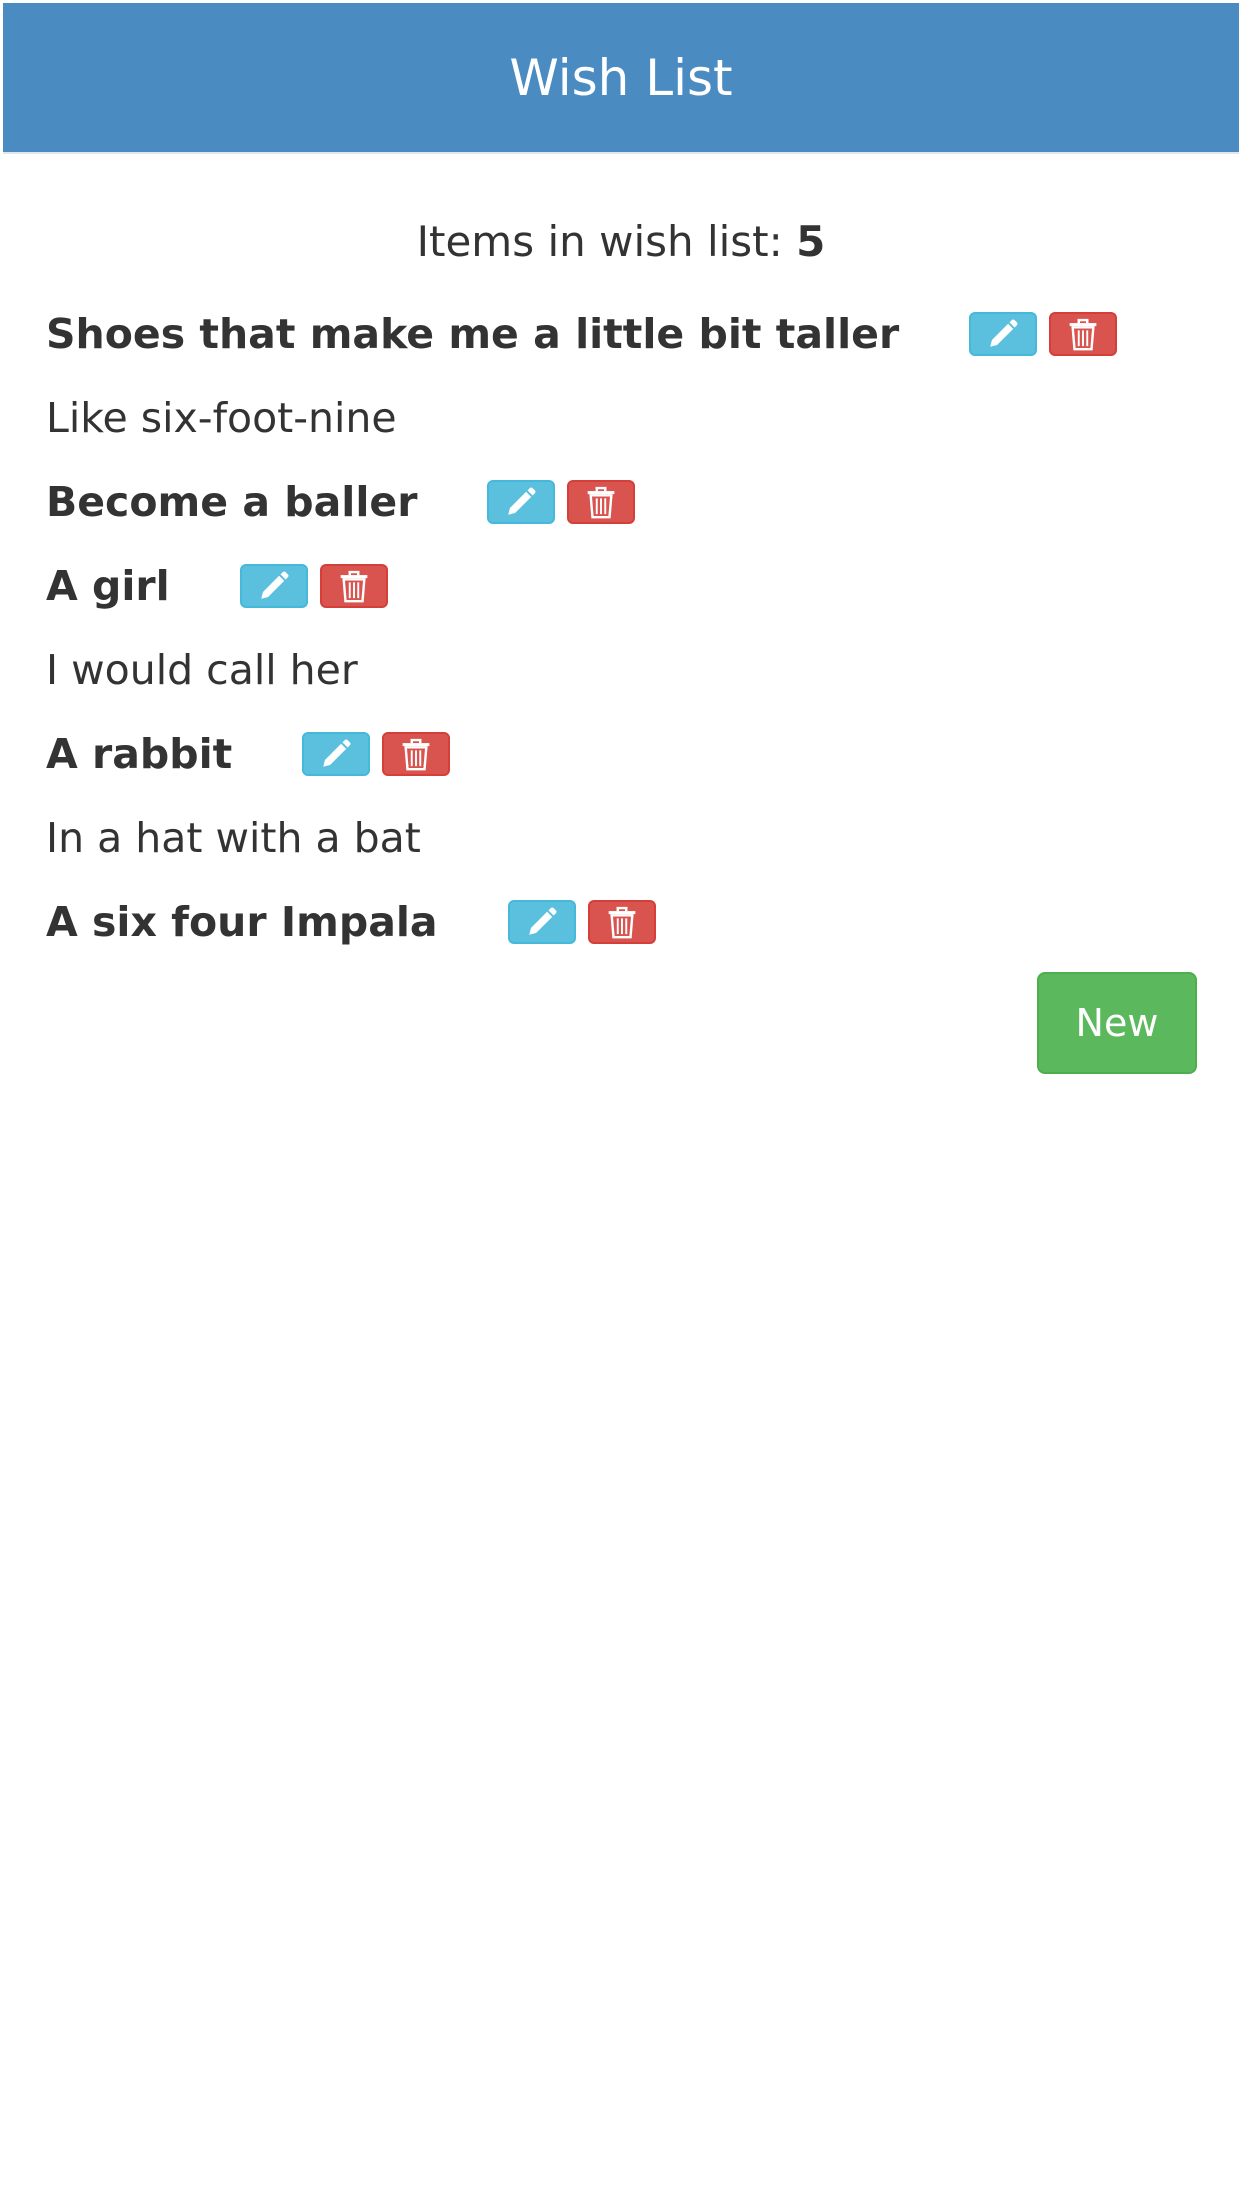 The height and width of the screenshot is (2208, 1242). What do you see at coordinates (202, 670) in the screenshot?
I see `item-description: I would call her` at bounding box center [202, 670].